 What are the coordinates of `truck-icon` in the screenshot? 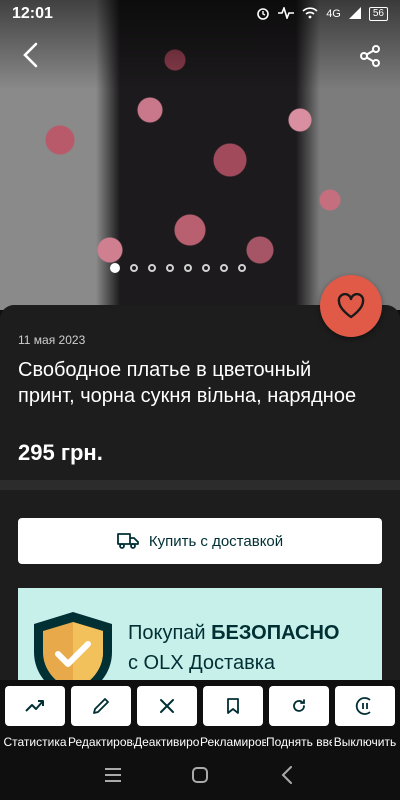 It's located at (127, 541).